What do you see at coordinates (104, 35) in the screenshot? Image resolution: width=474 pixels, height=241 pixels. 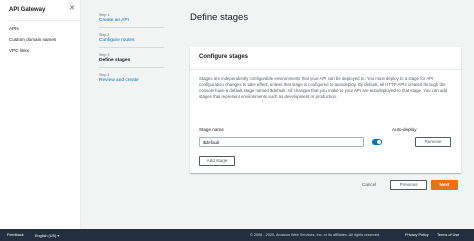 I see `step-number: Step 2` at bounding box center [104, 35].